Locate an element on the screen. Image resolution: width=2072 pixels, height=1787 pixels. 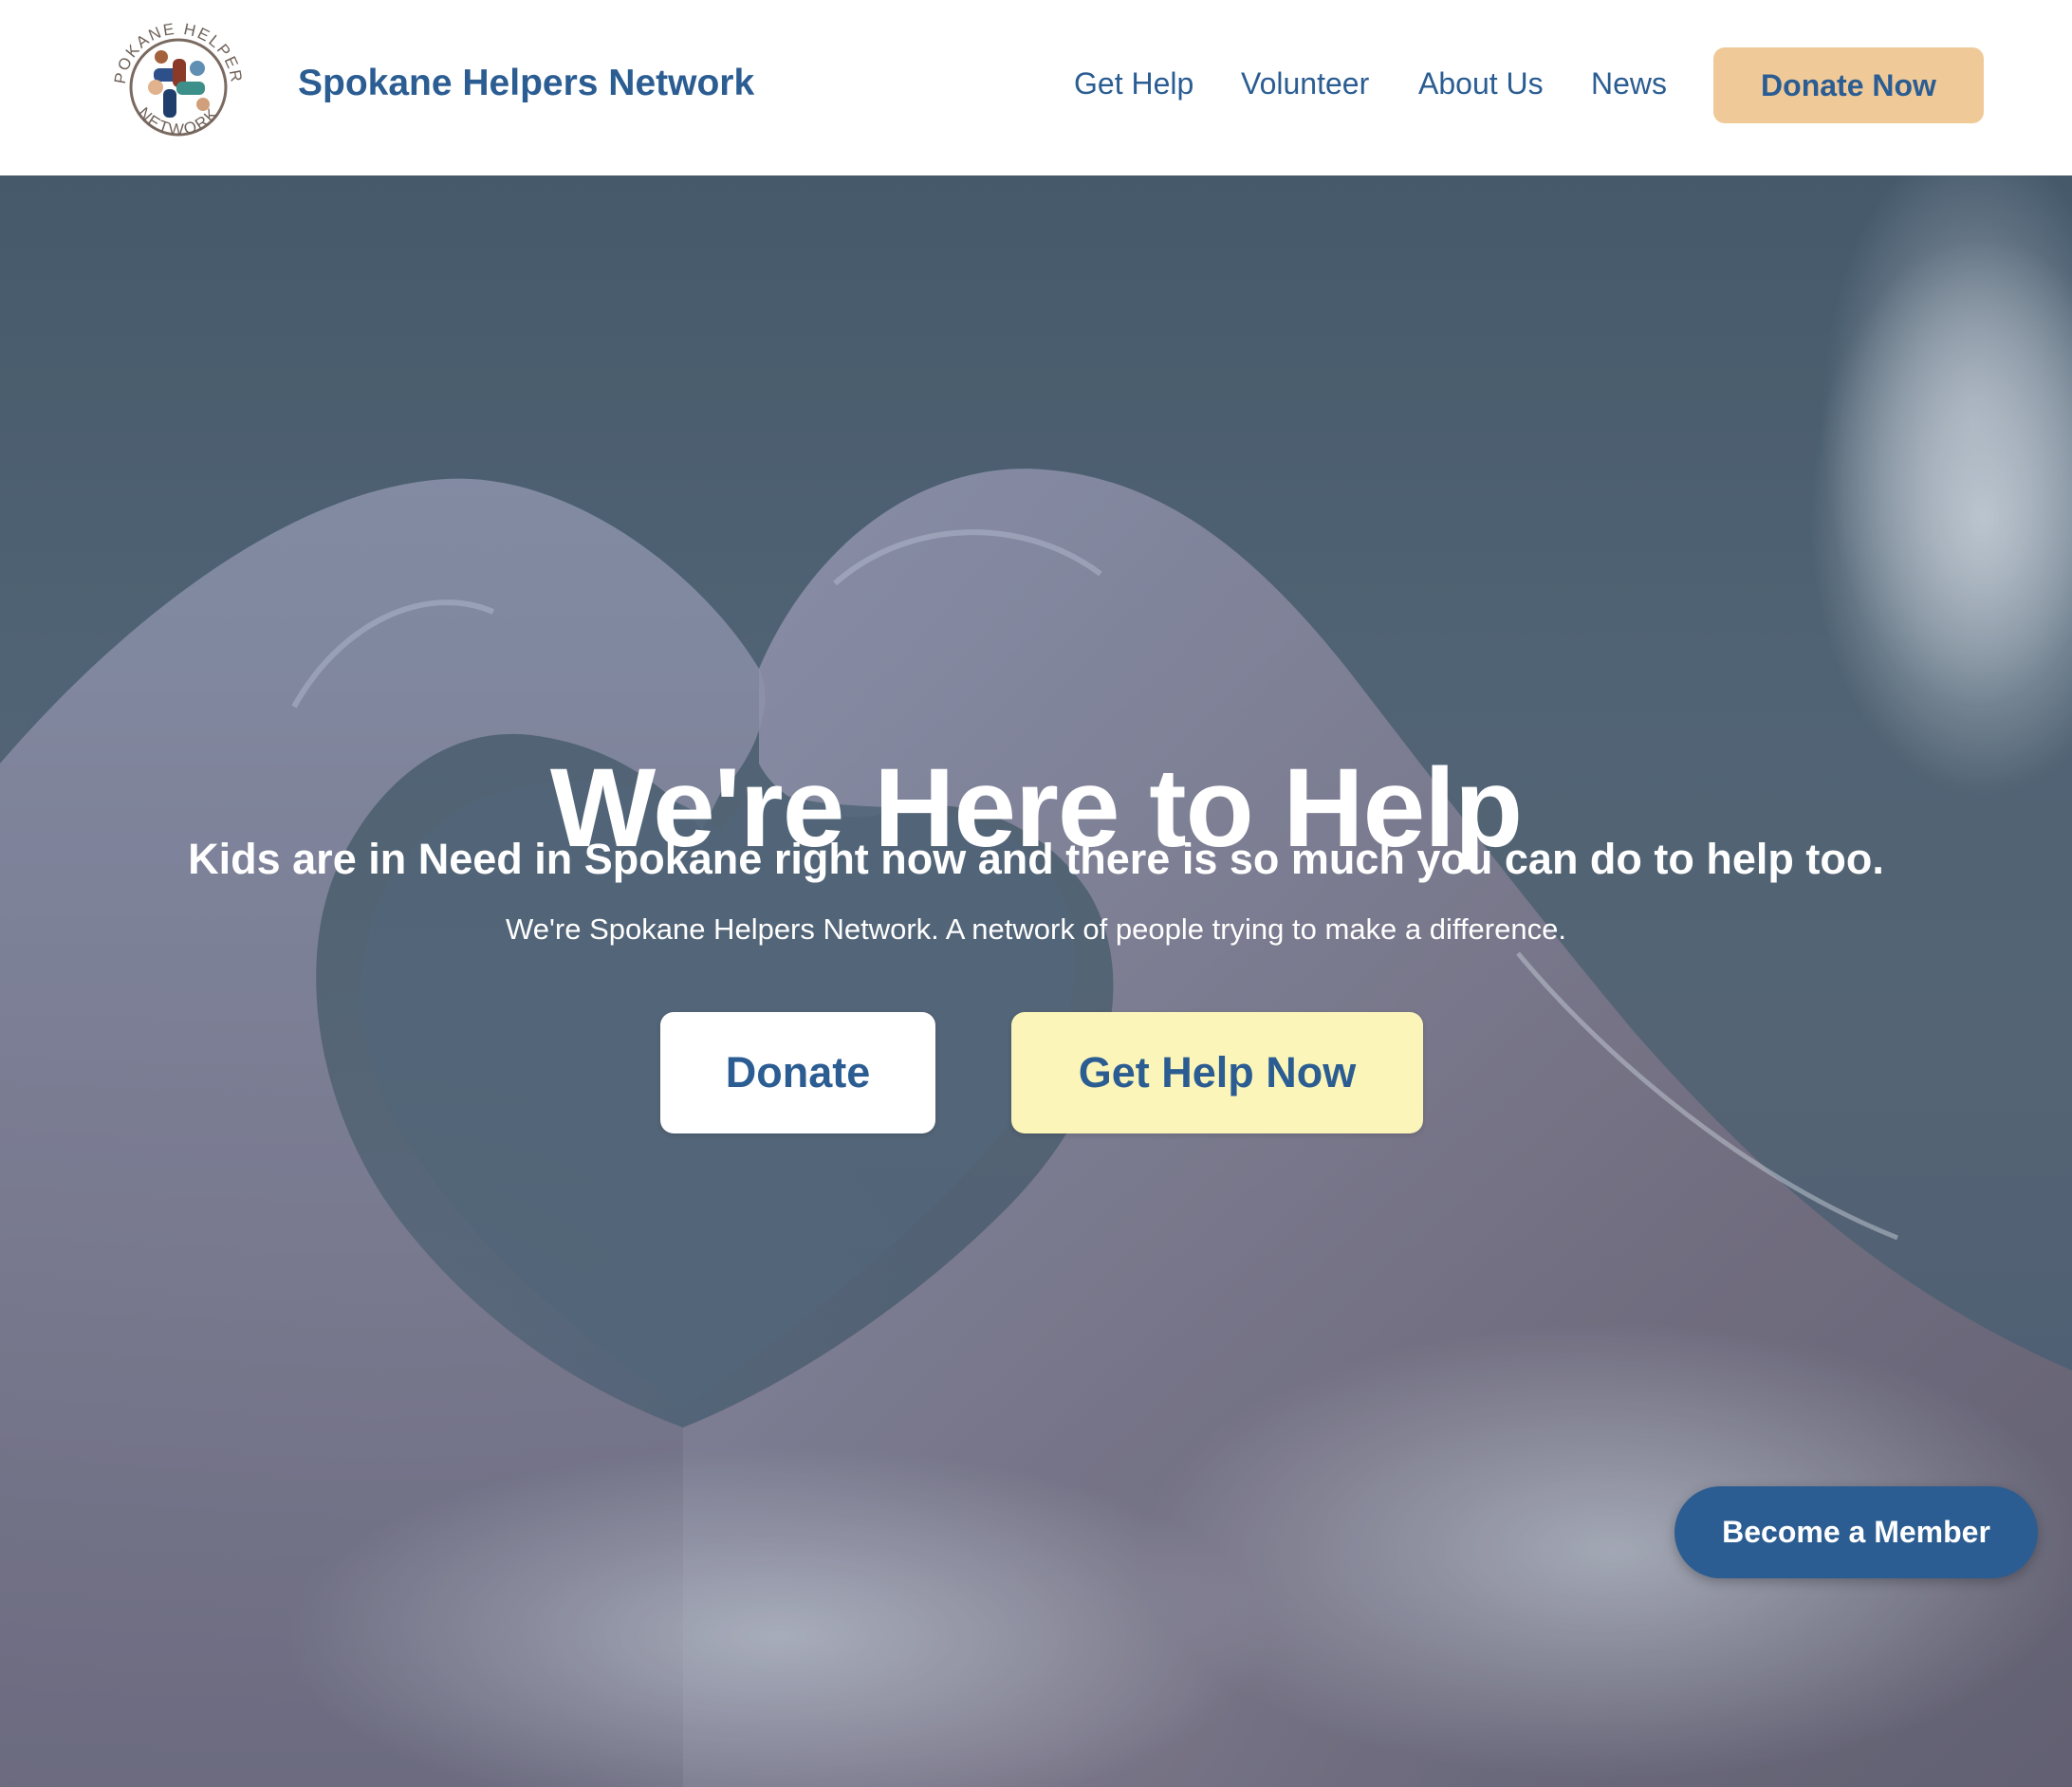
nav-get-help: Get Help is located at coordinates (1133, 83).